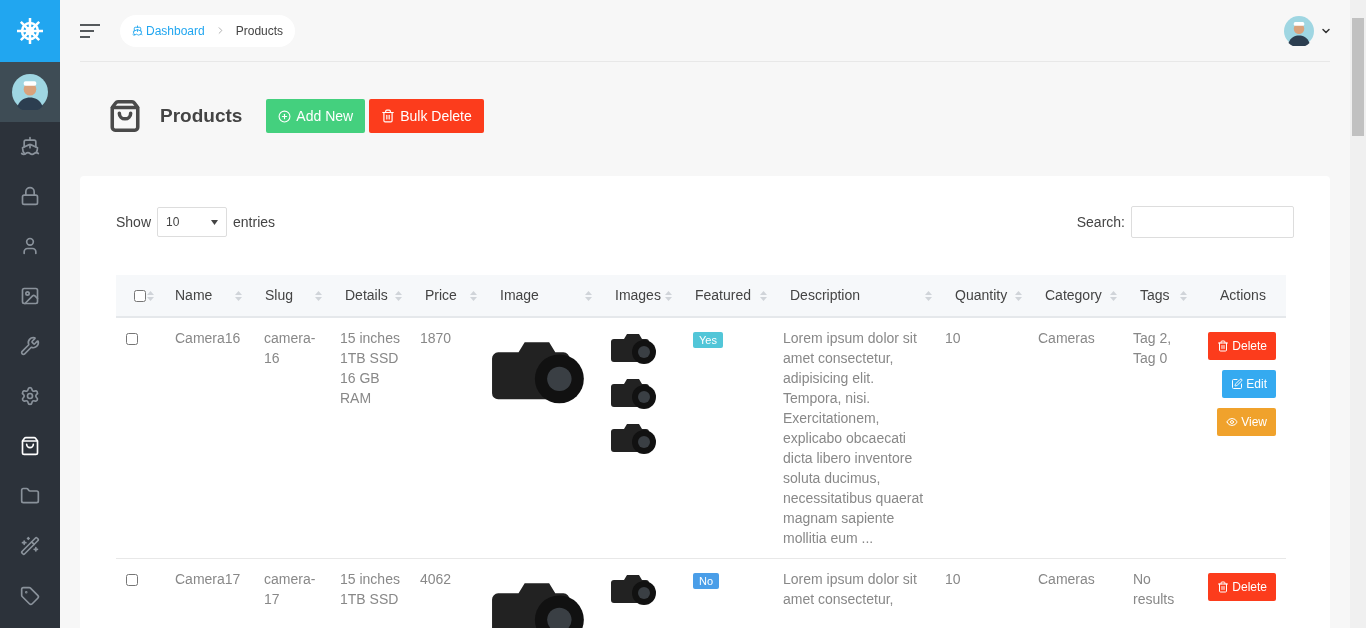  Describe the element at coordinates (861, 295) in the screenshot. I see `column-header: Description` at that location.